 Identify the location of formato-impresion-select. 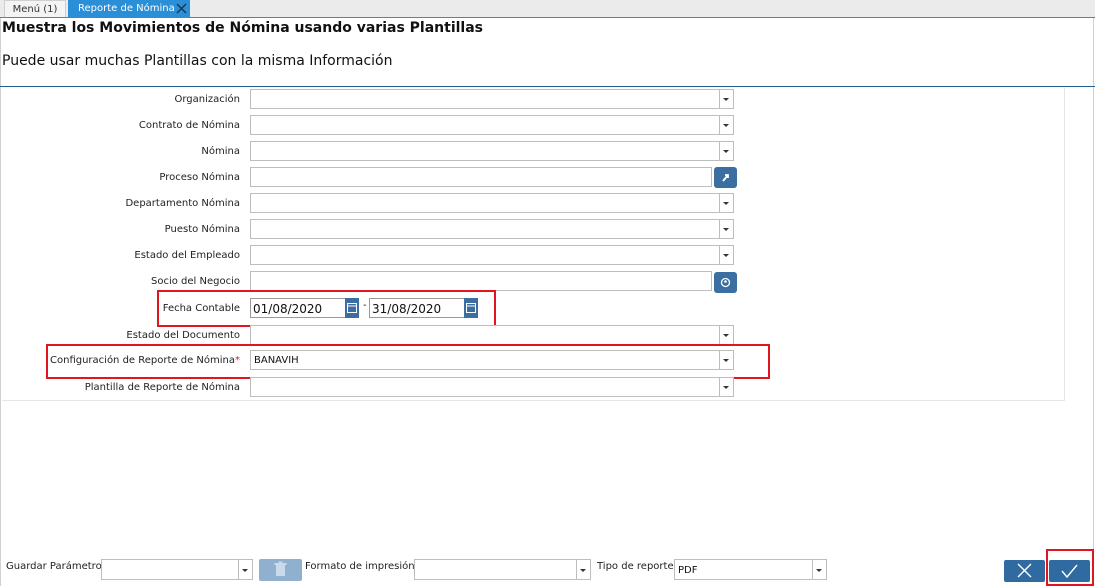
(502, 569).